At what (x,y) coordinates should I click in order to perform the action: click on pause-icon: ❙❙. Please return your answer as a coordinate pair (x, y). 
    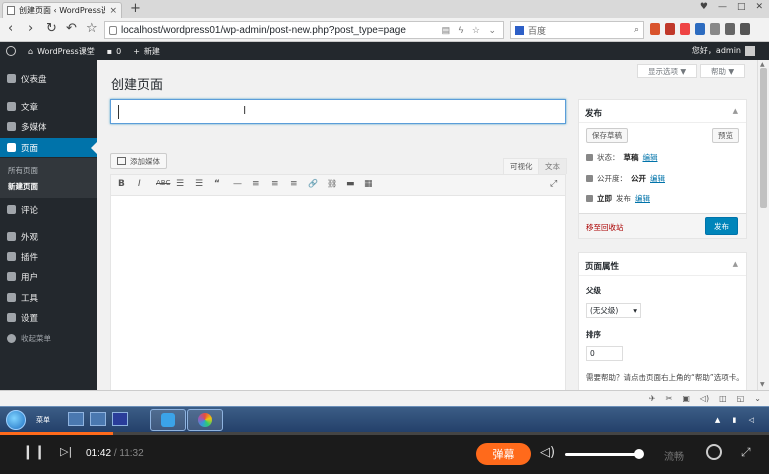
    Looking at the image, I should click on (33, 452).